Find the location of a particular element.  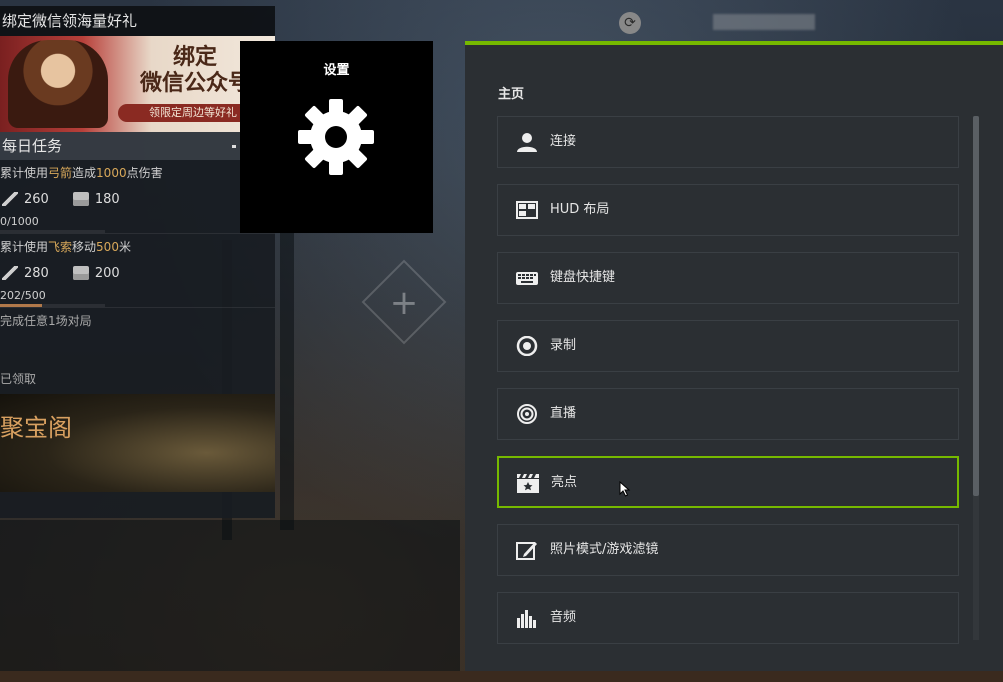

menu-item-label: 录制 is located at coordinates (563, 345).